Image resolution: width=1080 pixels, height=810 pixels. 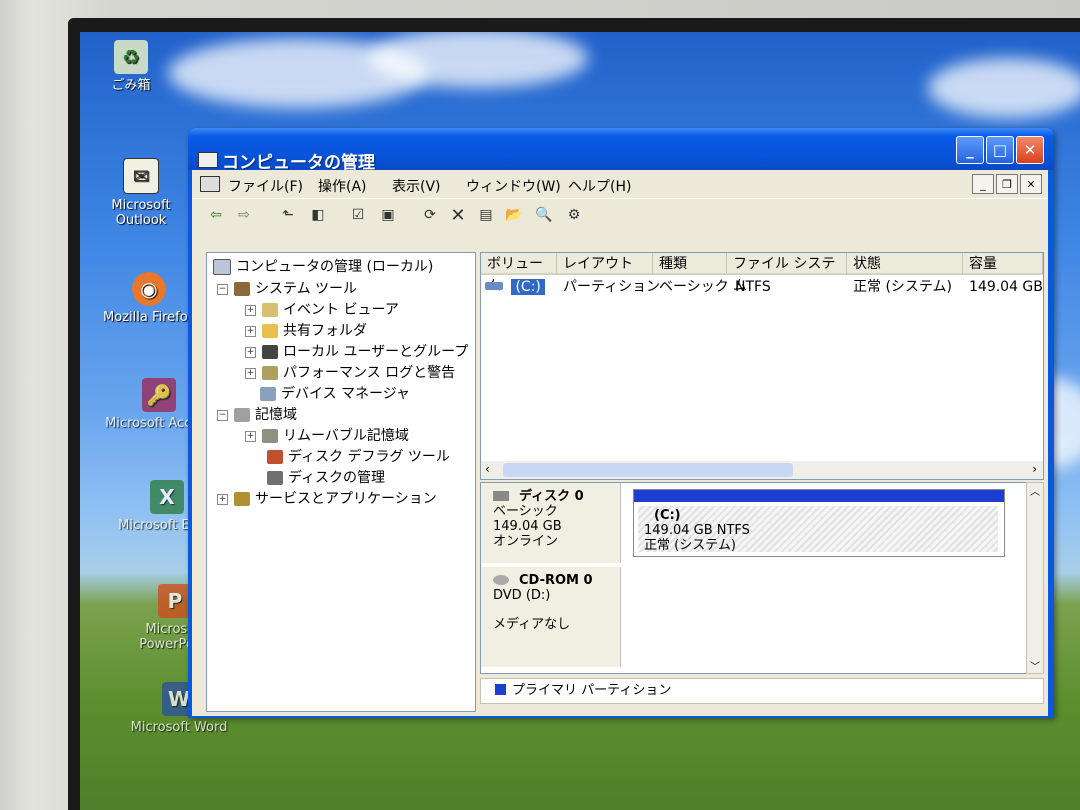 I want to click on tree-item-services-apps: + サービスとアプリケーション, so click(x=327, y=499).